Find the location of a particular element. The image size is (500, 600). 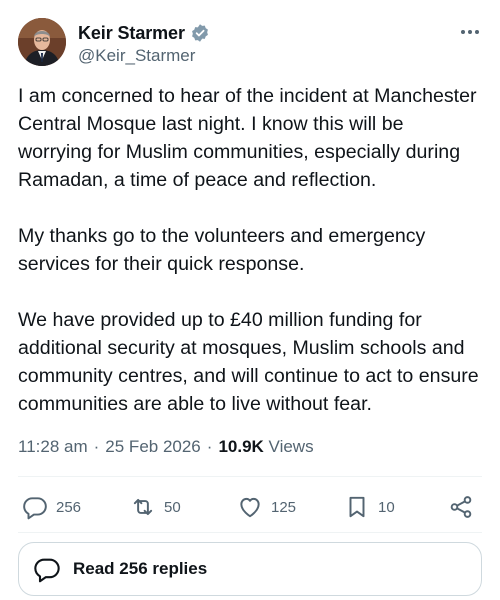

author-handle: @Keir_Starmer is located at coordinates (144, 56).